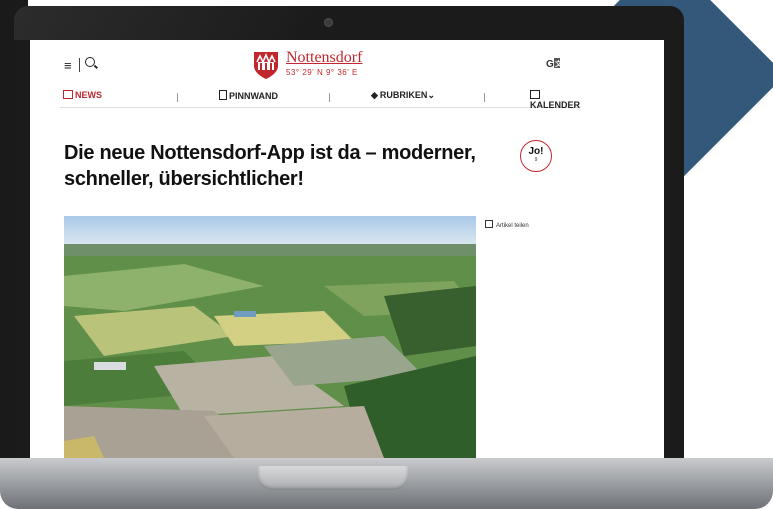  I want to click on brand-coordinates: 53° 29' N 9° 36' E, so click(322, 72).